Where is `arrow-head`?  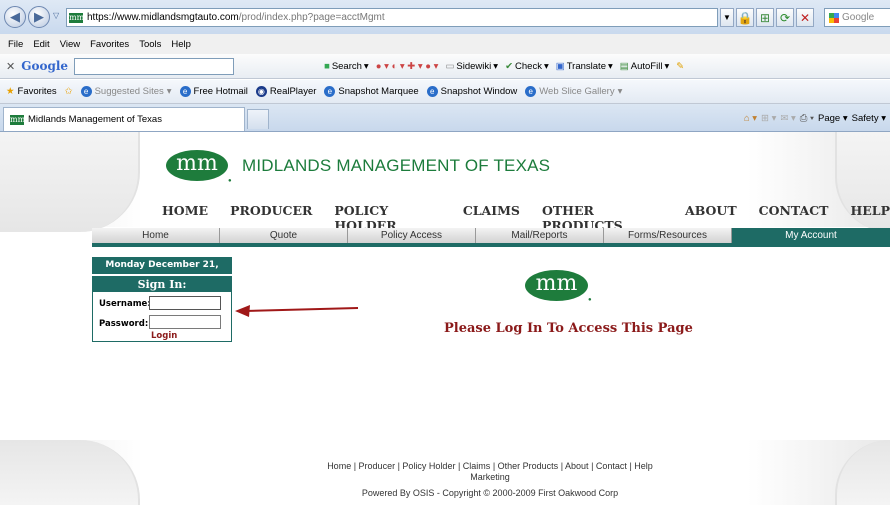
arrow-head is located at coordinates (242, 311).